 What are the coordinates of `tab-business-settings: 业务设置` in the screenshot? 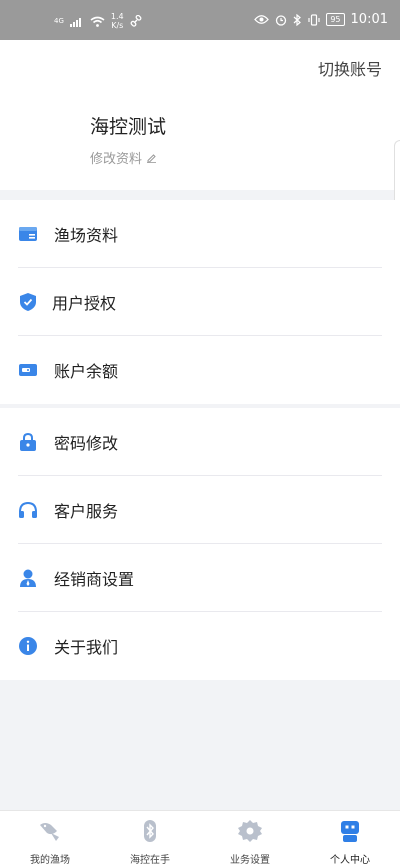 It's located at (250, 839).